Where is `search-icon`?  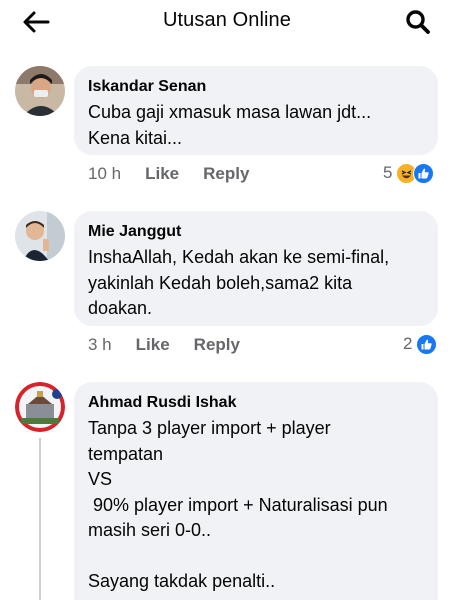 search-icon is located at coordinates (418, 22).